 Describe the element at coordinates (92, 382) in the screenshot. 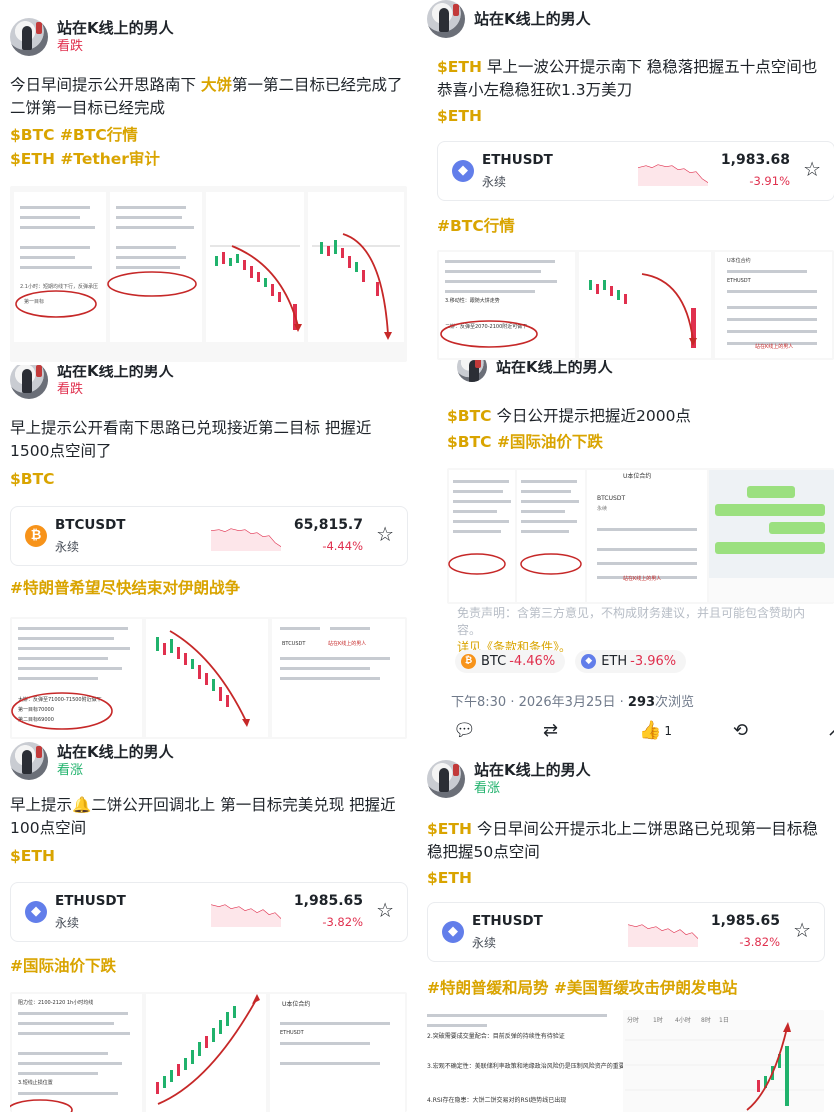

I see `post-header: 站在K线上的男人 看跌` at that location.